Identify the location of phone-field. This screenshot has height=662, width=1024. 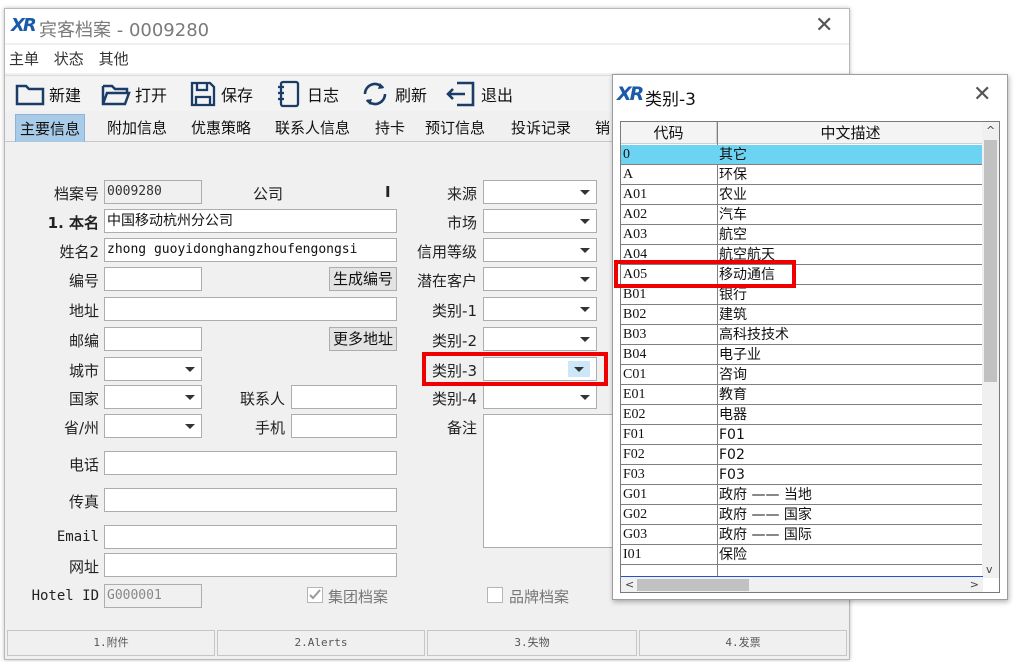
(250, 463).